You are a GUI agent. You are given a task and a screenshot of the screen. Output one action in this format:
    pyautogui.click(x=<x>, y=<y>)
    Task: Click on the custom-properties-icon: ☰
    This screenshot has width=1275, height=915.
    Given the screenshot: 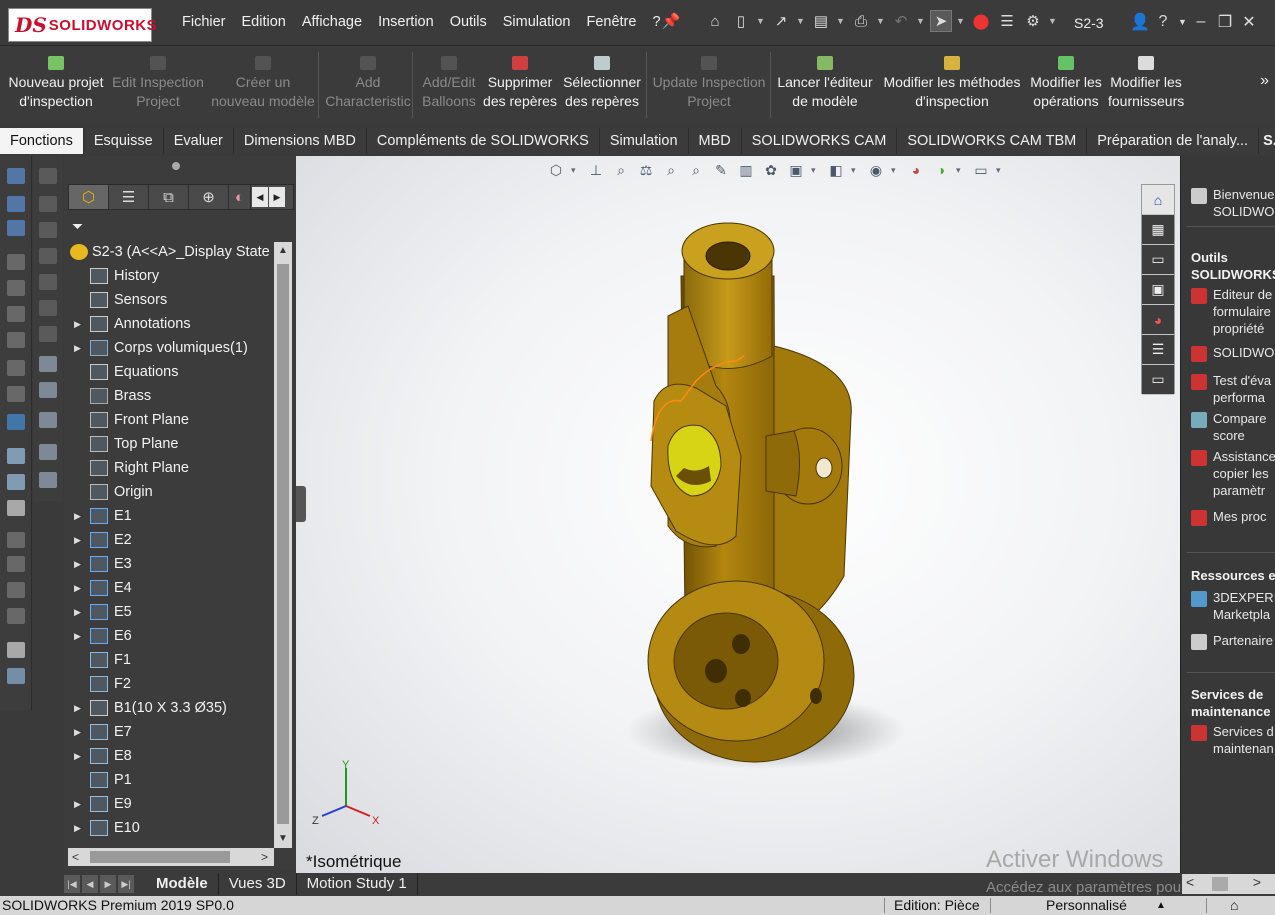 What is the action you would take?
    pyautogui.click(x=1158, y=350)
    